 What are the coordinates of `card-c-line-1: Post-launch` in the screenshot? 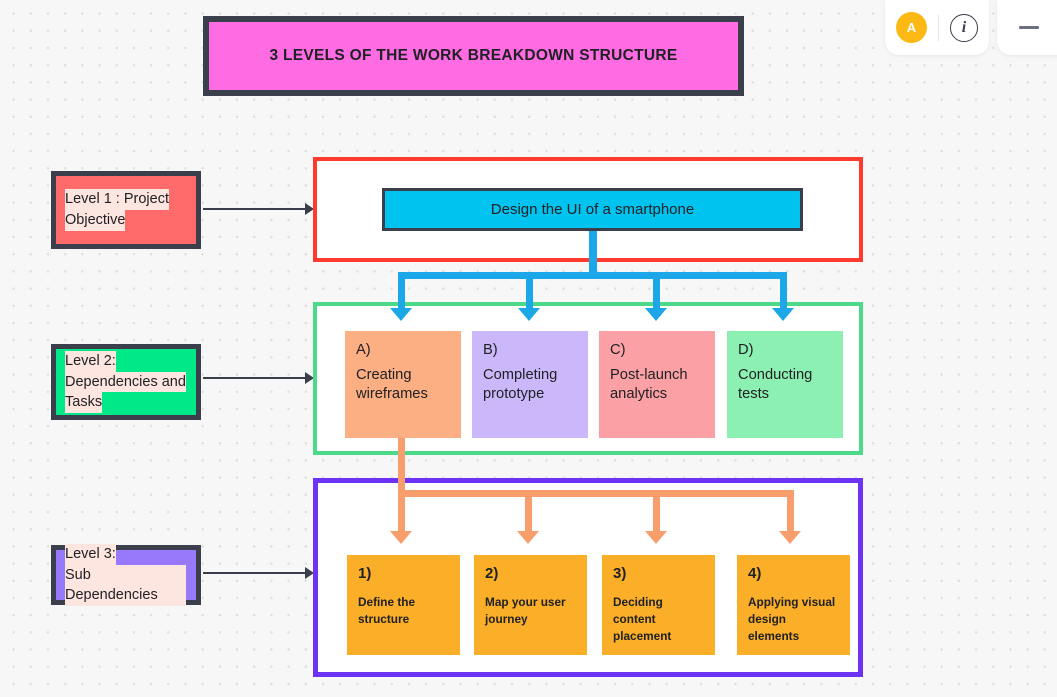 It's located at (649, 374).